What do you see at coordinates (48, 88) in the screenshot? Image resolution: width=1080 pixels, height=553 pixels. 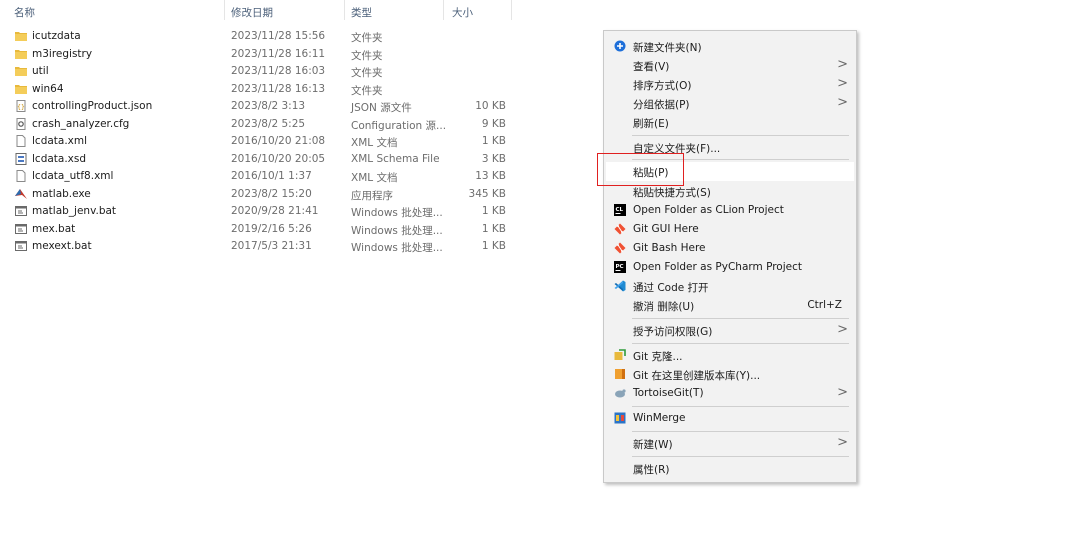 I see `file-name: win64` at bounding box center [48, 88].